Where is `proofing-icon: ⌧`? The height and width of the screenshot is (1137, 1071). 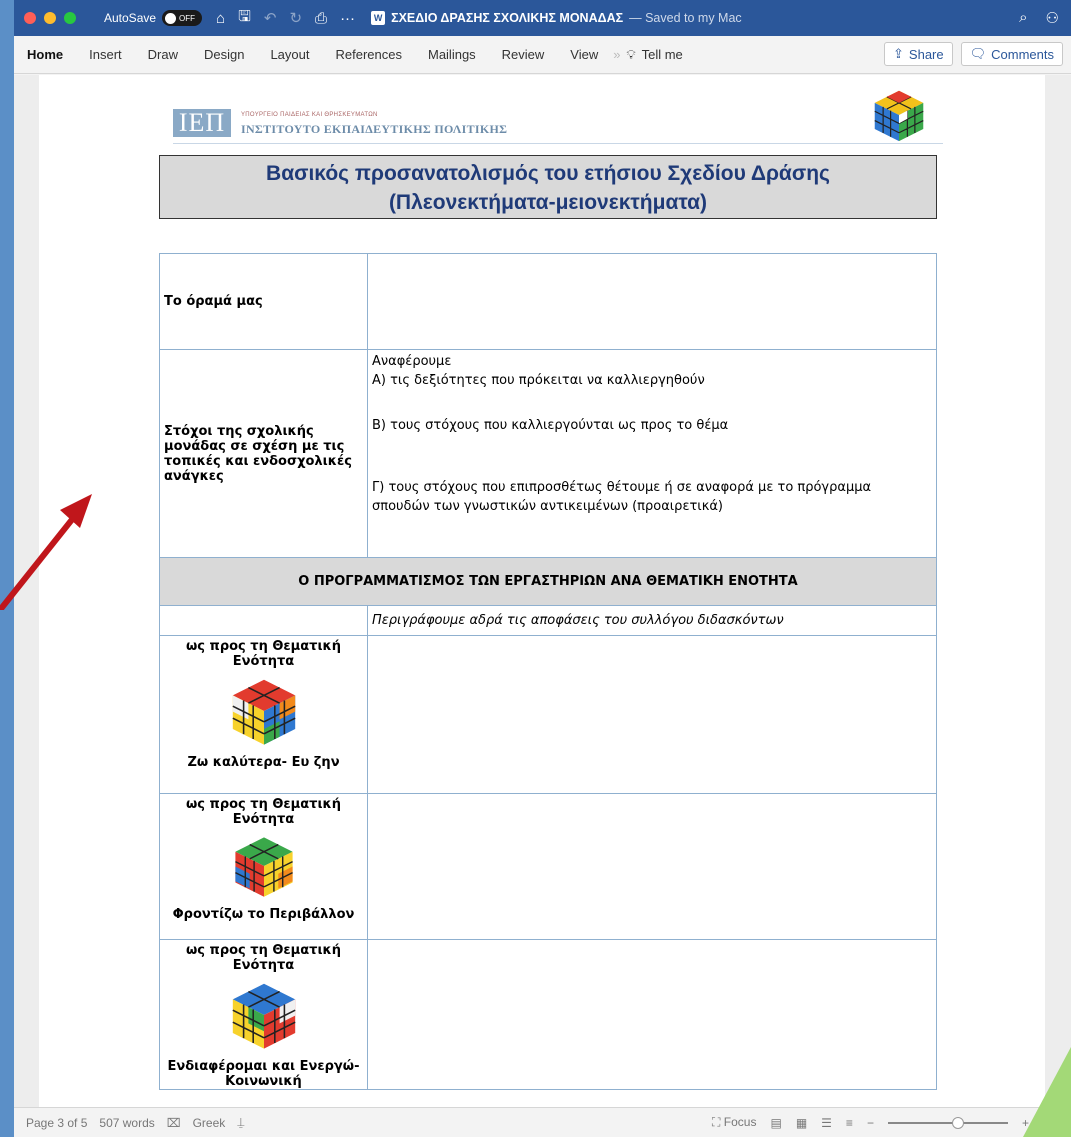
proofing-icon: ⌧ is located at coordinates (174, 1123).